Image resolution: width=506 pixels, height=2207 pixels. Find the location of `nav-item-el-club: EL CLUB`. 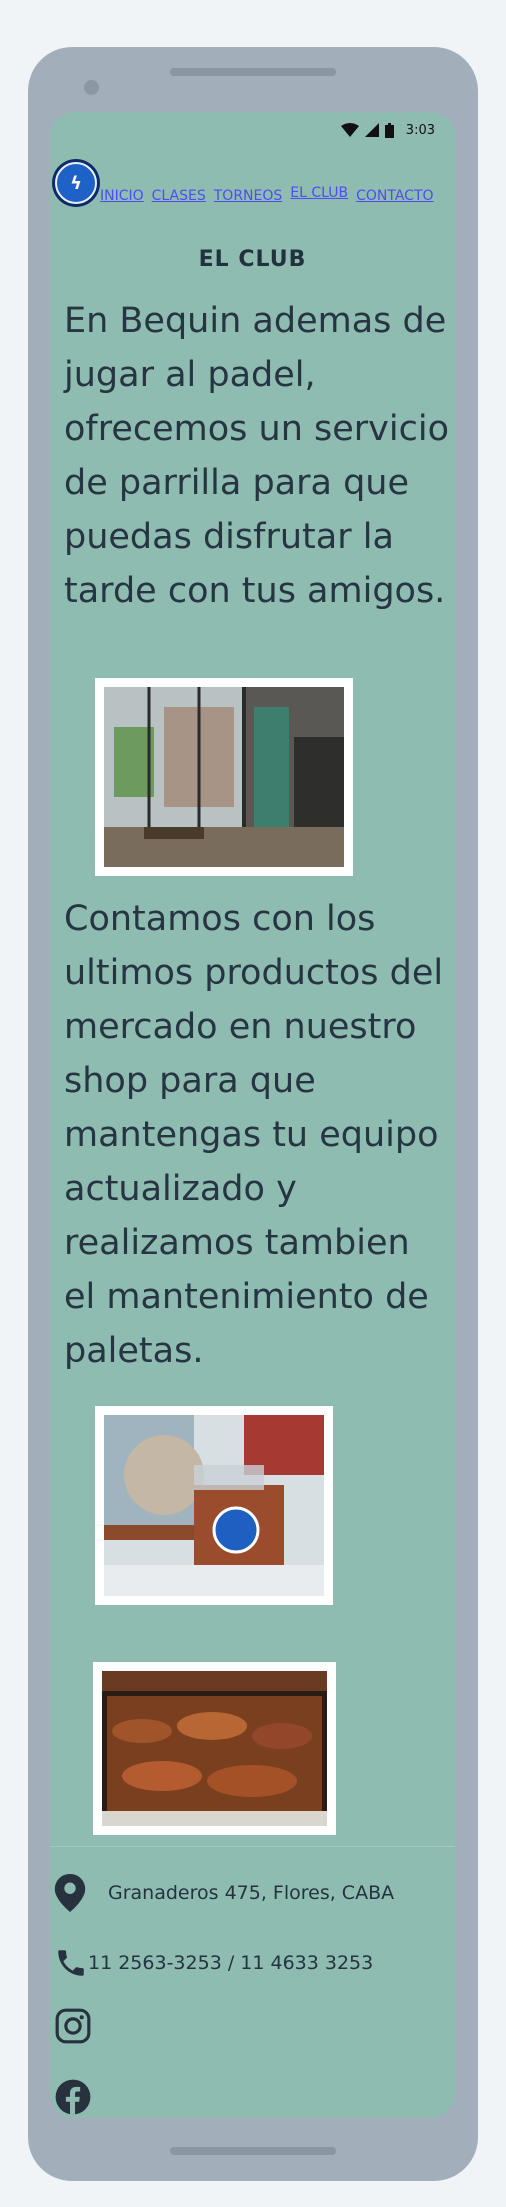

nav-item-el-club: EL CLUB is located at coordinates (319, 193).